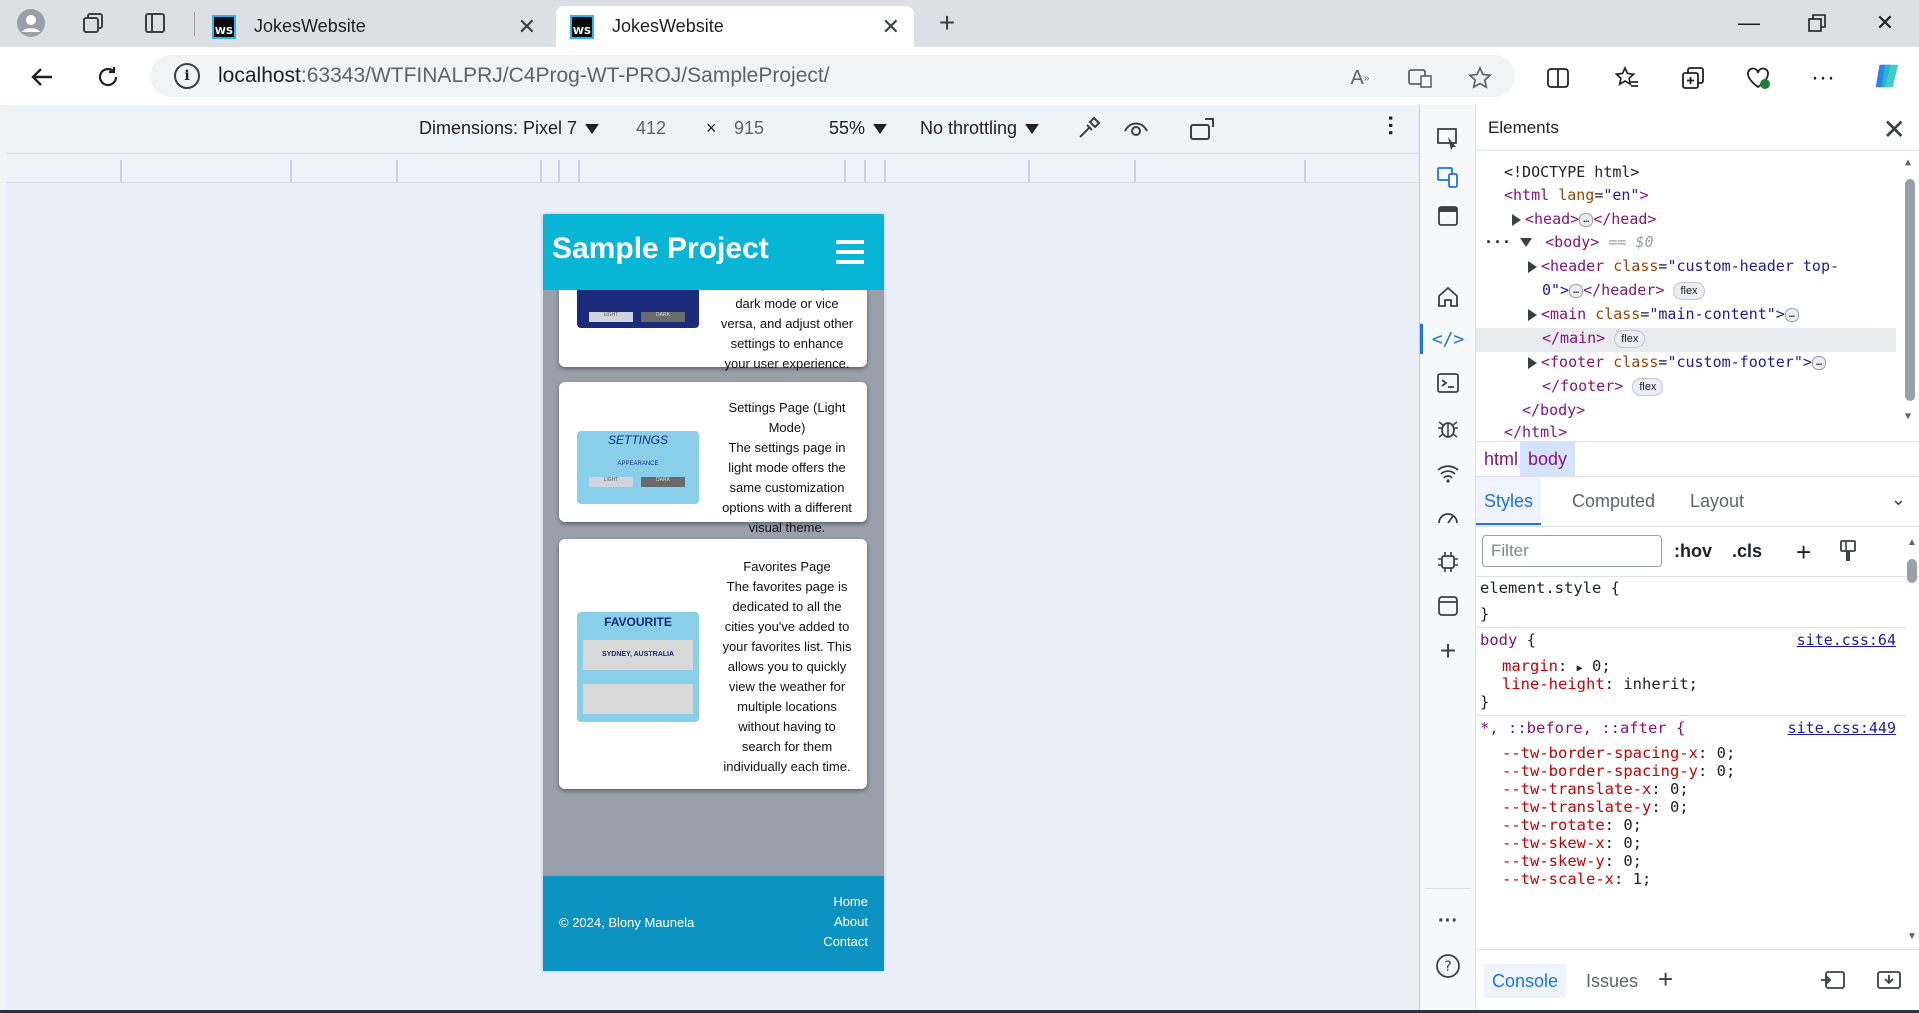 The height and width of the screenshot is (1013, 1919). What do you see at coordinates (1717, 501) in the screenshot?
I see `tab-layout: Layout` at bounding box center [1717, 501].